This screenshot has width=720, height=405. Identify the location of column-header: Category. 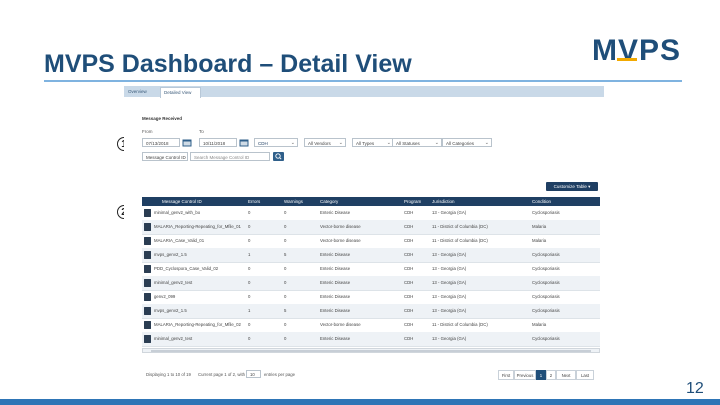
(329, 201).